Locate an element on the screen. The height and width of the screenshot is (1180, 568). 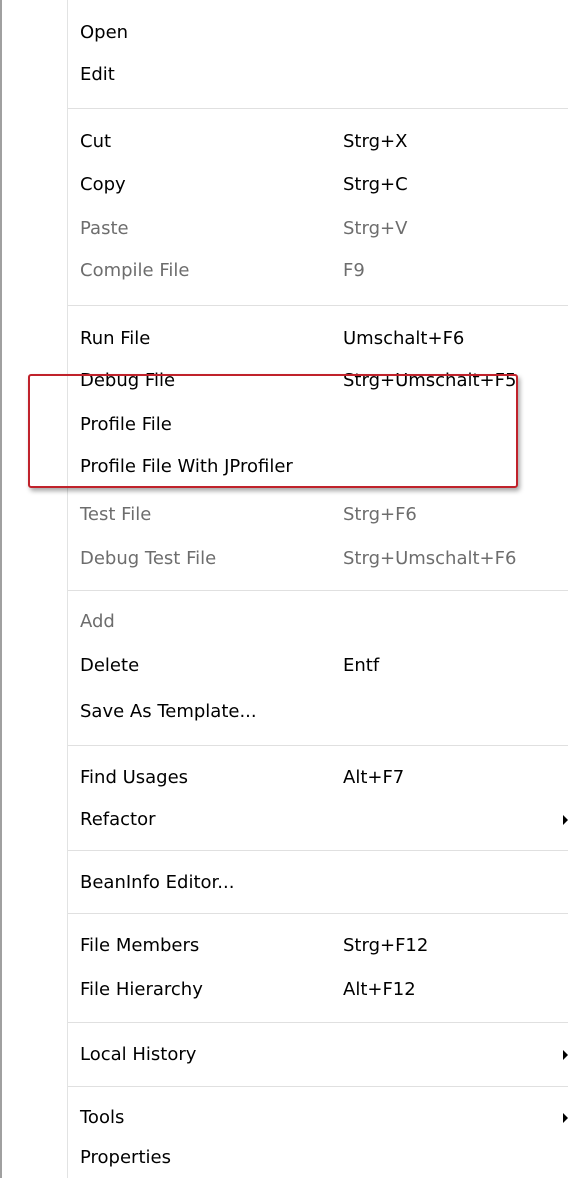
menu-item-shortcut: Strg+C is located at coordinates (375, 184).